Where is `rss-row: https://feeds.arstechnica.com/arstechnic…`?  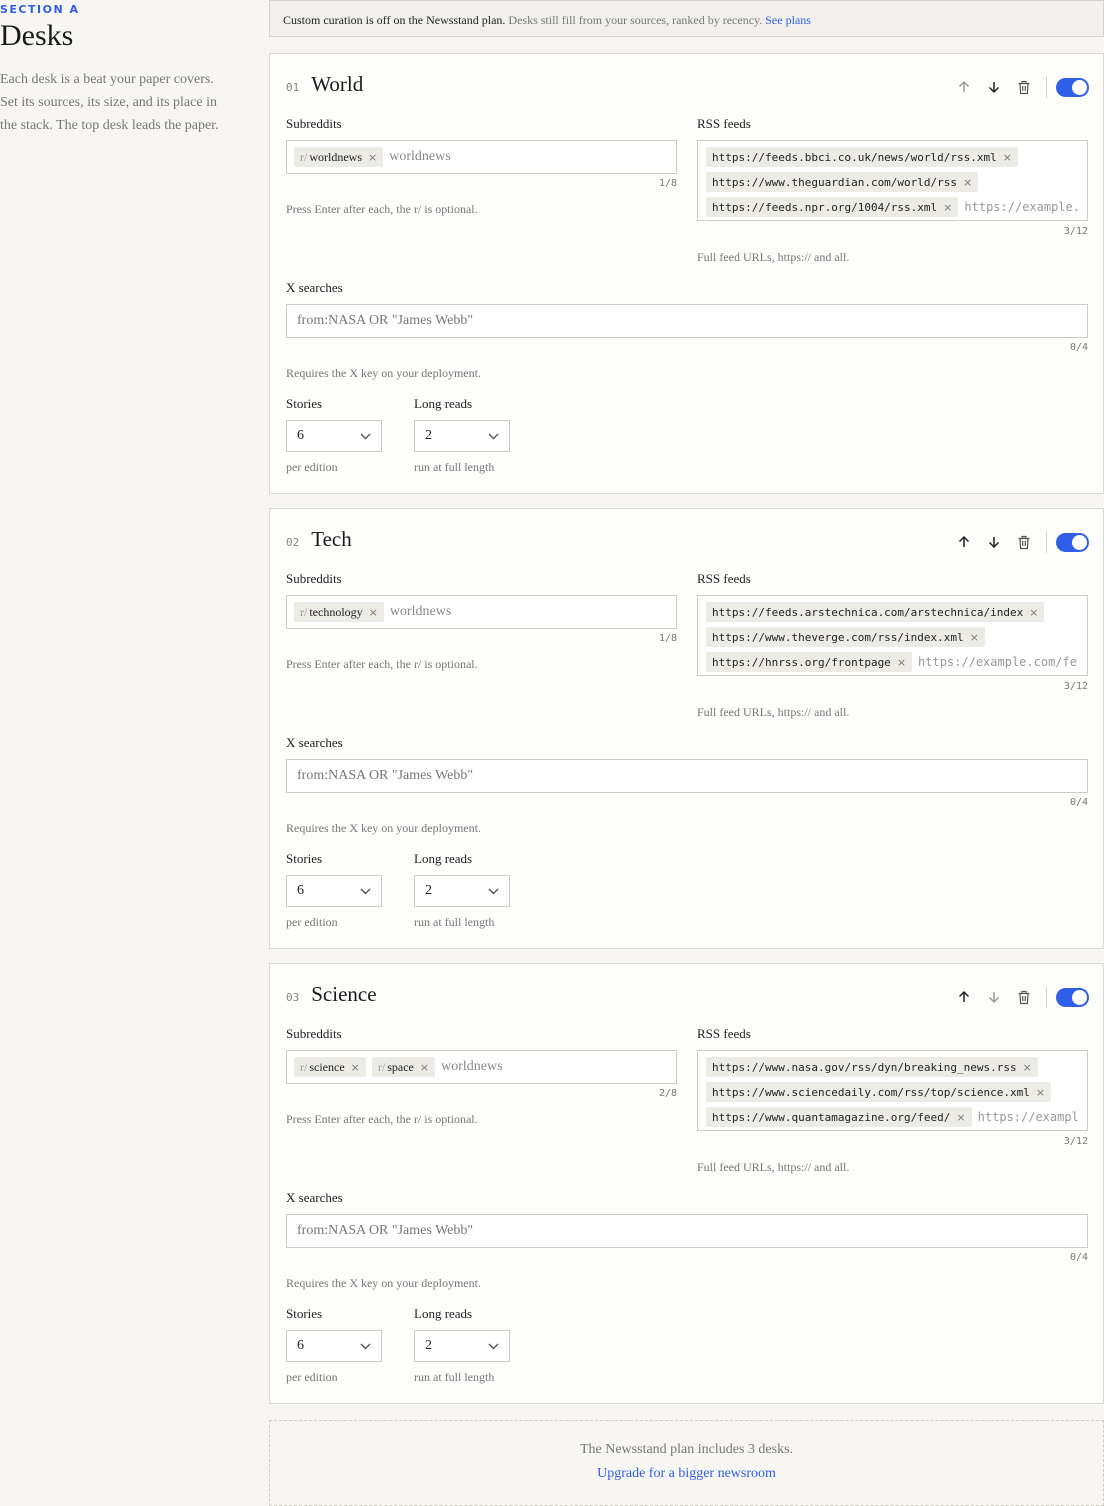 rss-row: https://feeds.arstechnica.com/arstechnic… is located at coordinates (892, 612).